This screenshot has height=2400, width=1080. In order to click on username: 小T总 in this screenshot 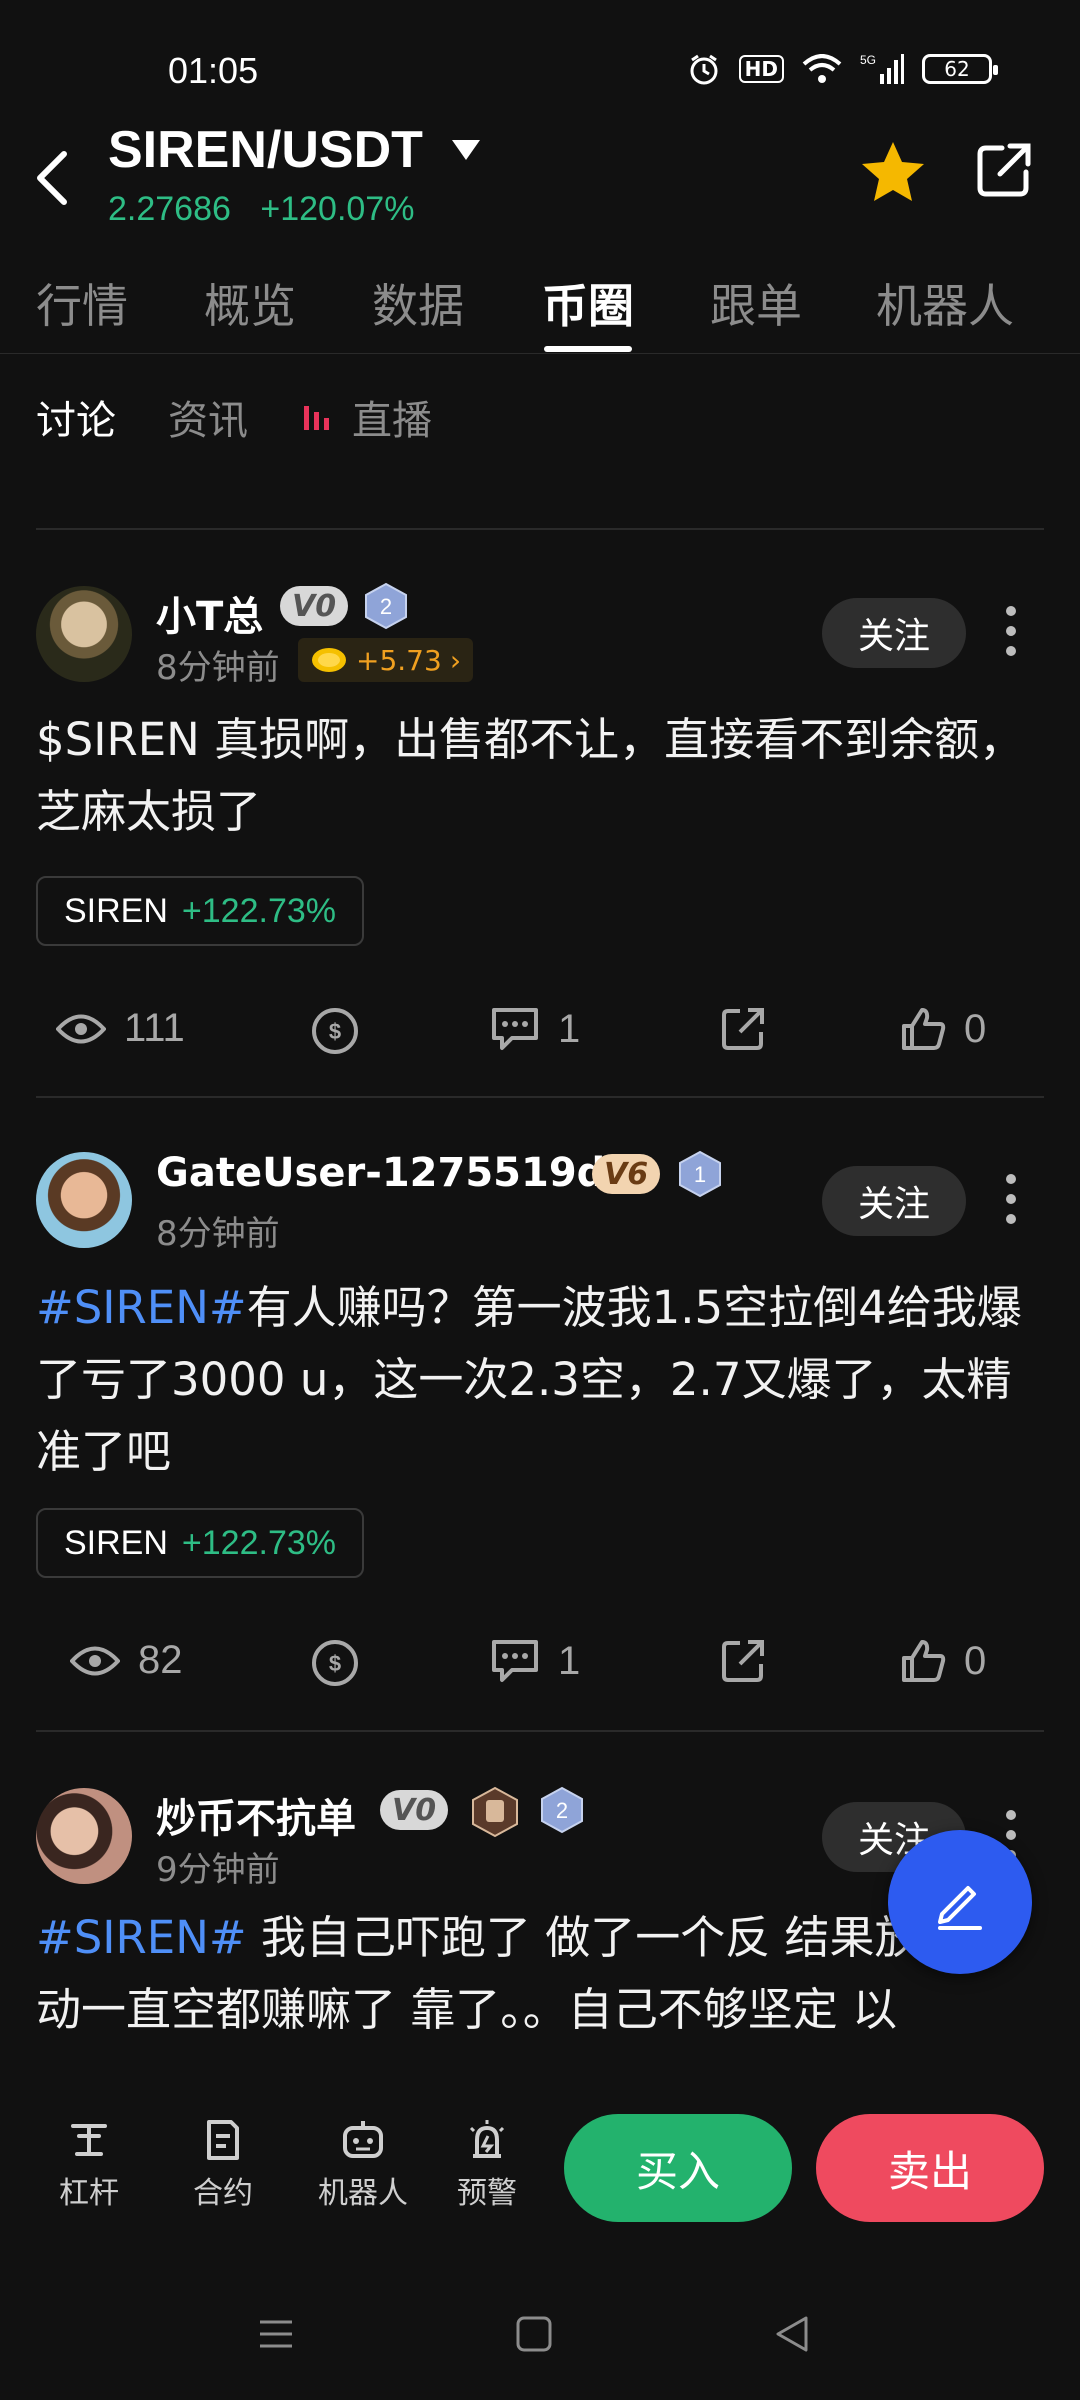, I will do `click(209, 613)`.